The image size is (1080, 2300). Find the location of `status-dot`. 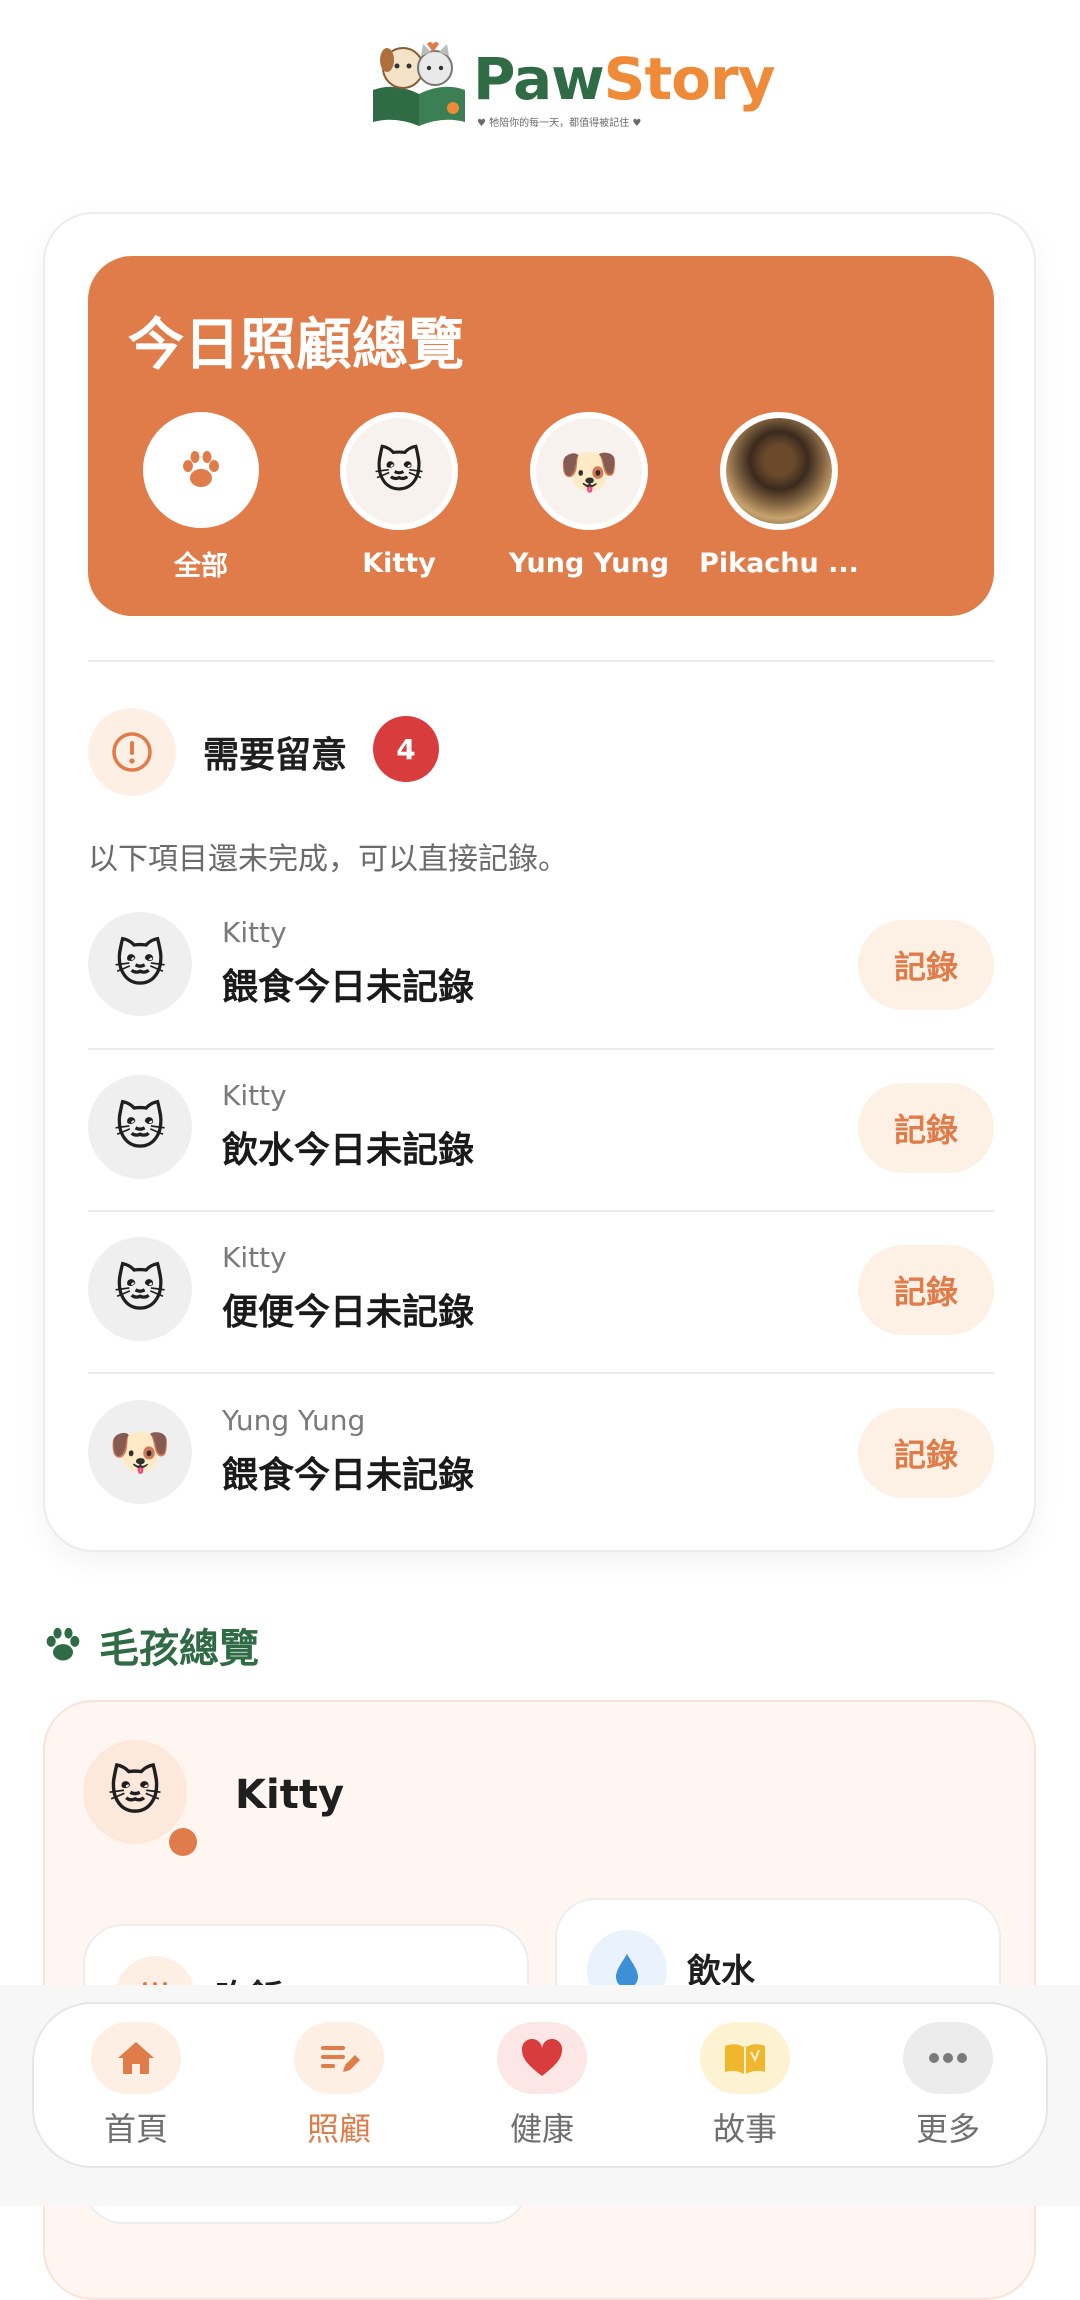

status-dot is located at coordinates (183, 1842).